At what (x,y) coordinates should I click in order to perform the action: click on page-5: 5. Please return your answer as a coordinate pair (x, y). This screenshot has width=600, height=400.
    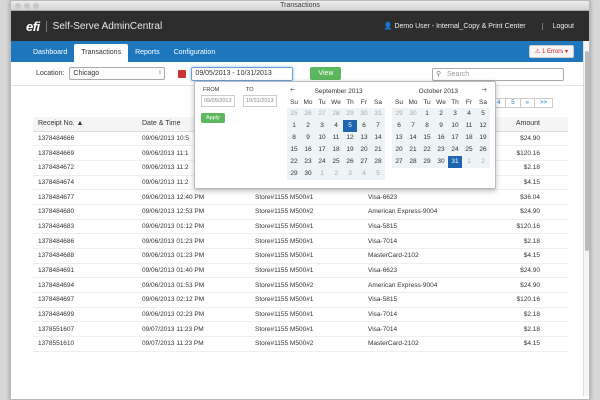
    Looking at the image, I should click on (513, 103).